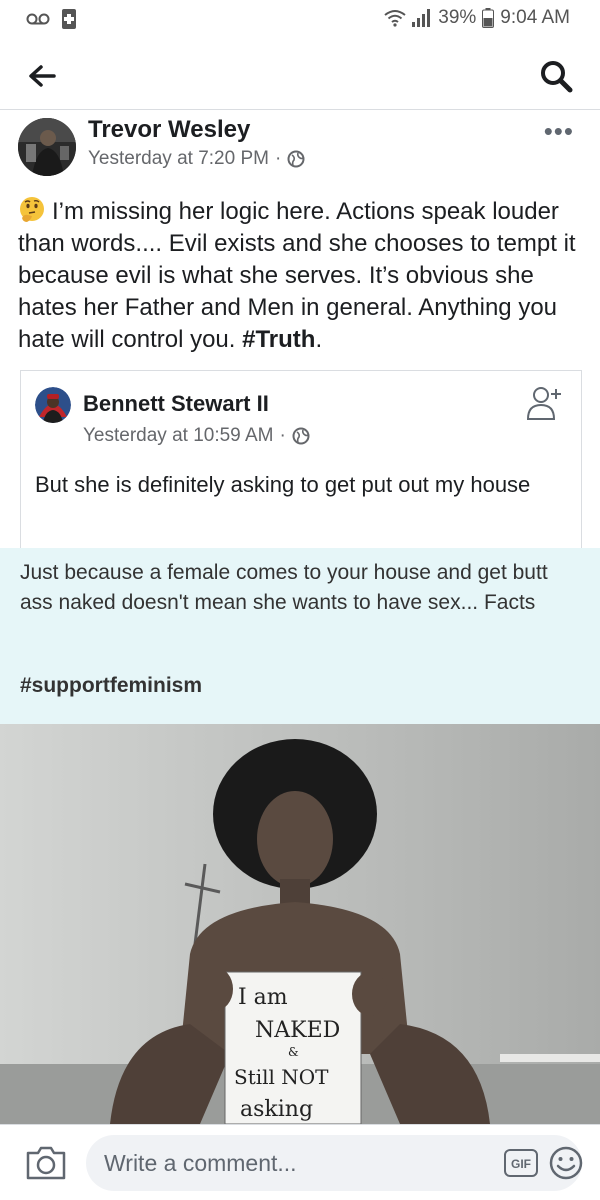 Image resolution: width=600 pixels, height=1200 pixels. Describe the element at coordinates (263, 997) in the screenshot. I see `sign-line-1: I am` at that location.